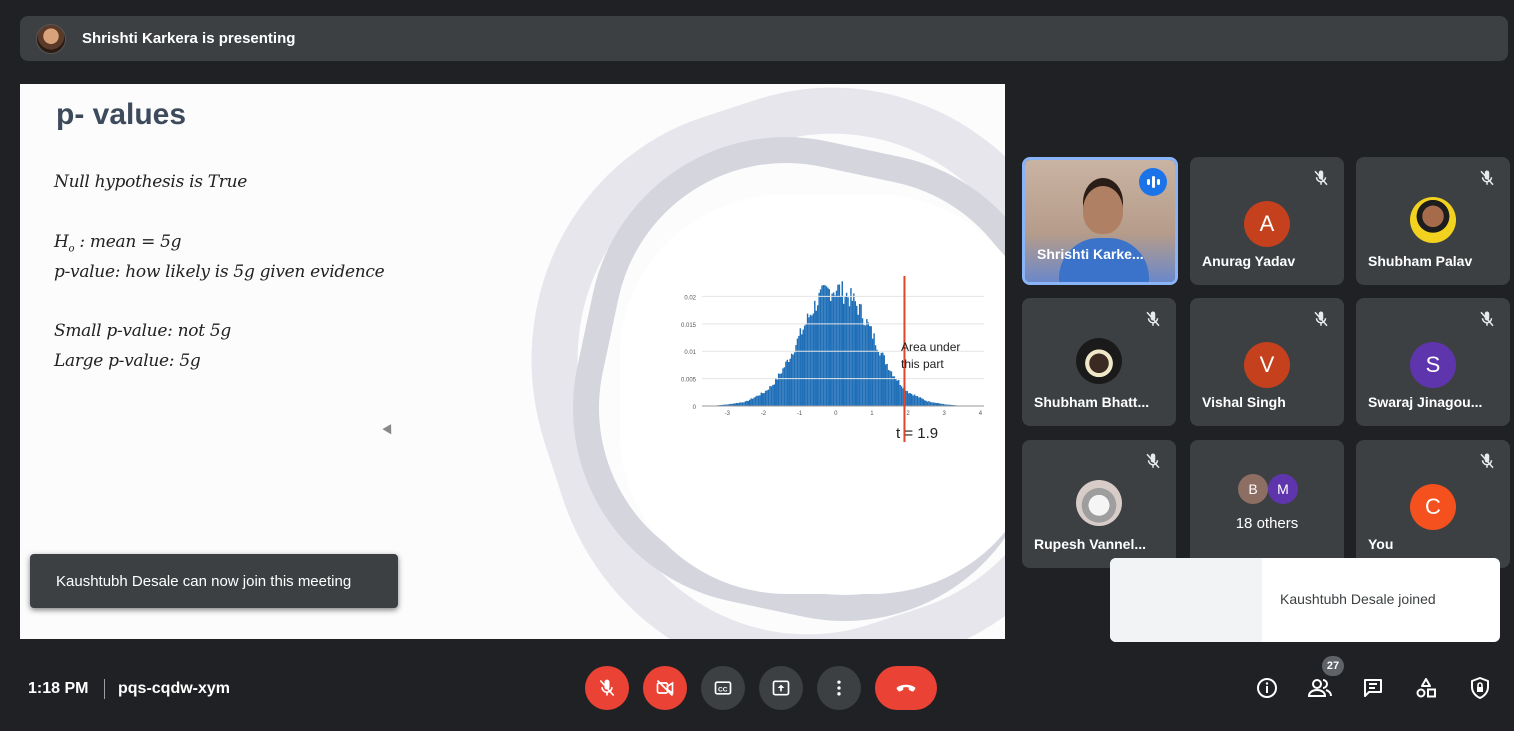 This screenshot has height=731, width=1514. Describe the element at coordinates (764, 38) in the screenshot. I see `presenting-bar: Shrishti Karkera is presenting` at that location.